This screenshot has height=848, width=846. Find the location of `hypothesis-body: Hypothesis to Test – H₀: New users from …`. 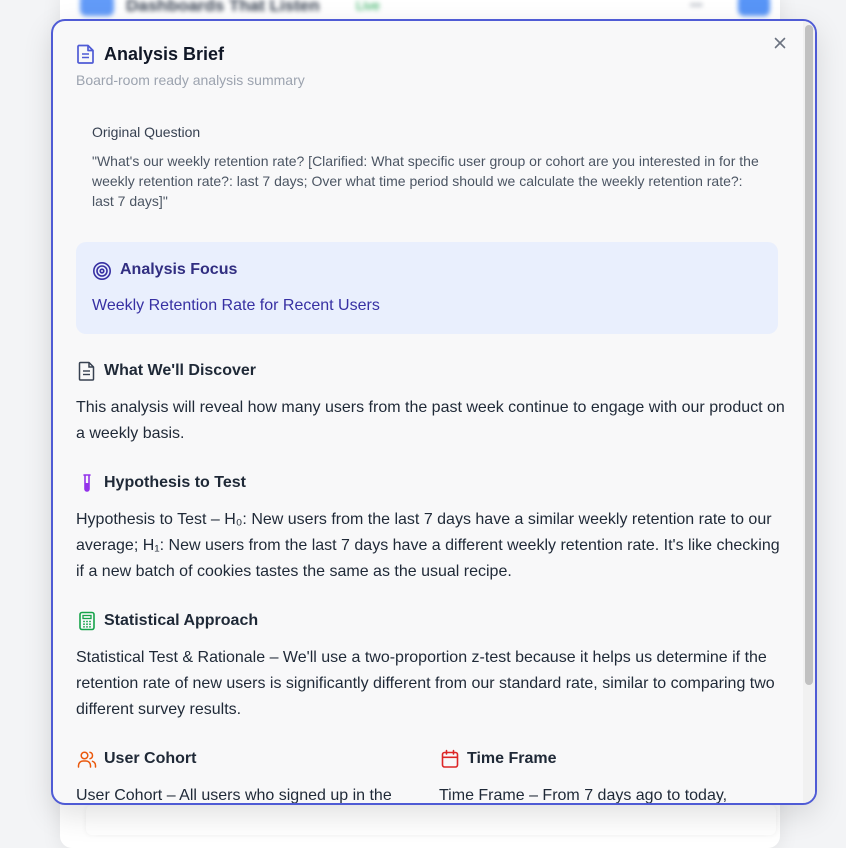

hypothesis-body: Hypothesis to Test – H₀: New users from … is located at coordinates (428, 545).